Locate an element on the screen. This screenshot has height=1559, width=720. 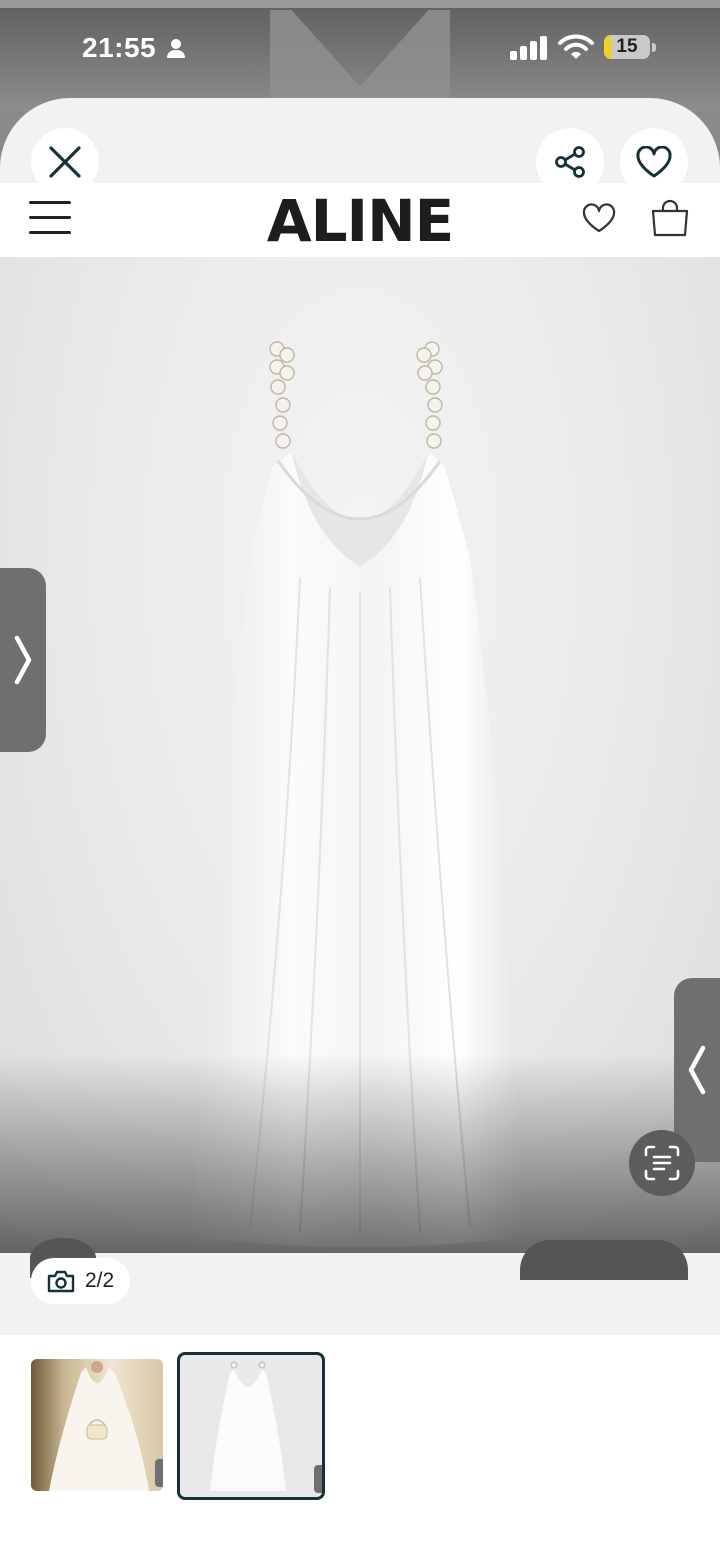
thumbnail-strip is located at coordinates (360, 1447).